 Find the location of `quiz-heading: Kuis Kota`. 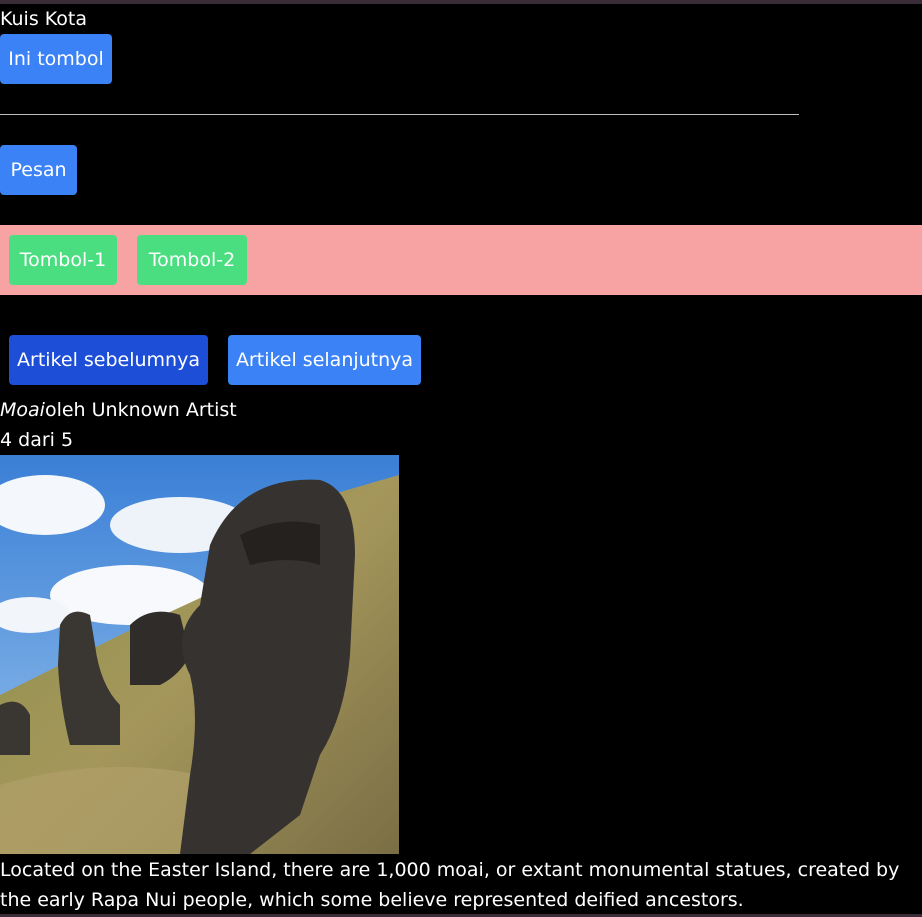

quiz-heading: Kuis Kota is located at coordinates (44, 19).